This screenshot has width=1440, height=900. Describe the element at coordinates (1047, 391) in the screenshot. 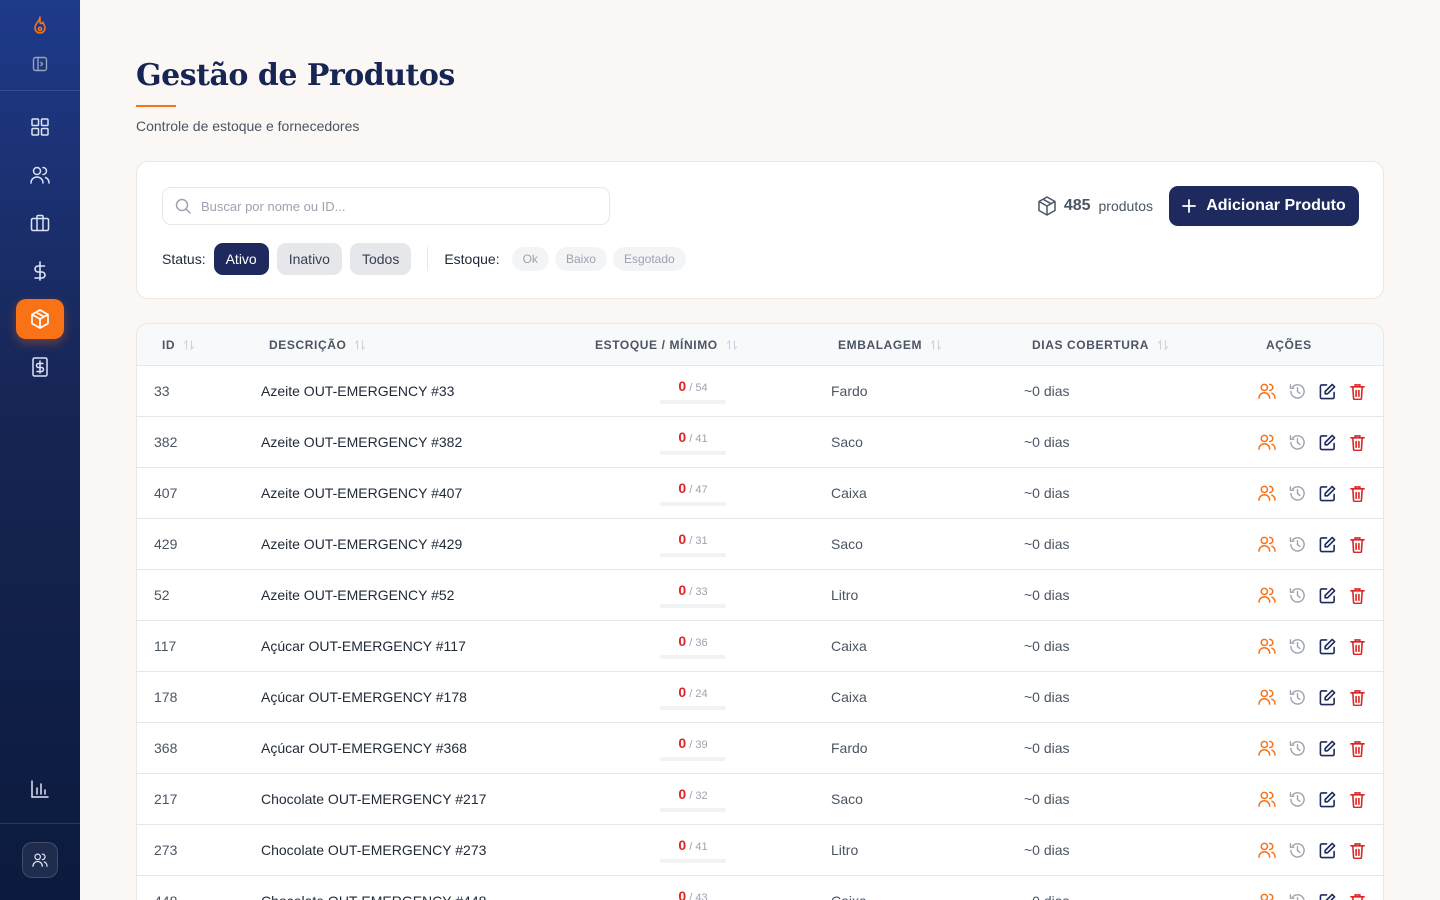

I see `cell-coverage-days: ~0 dias` at that location.